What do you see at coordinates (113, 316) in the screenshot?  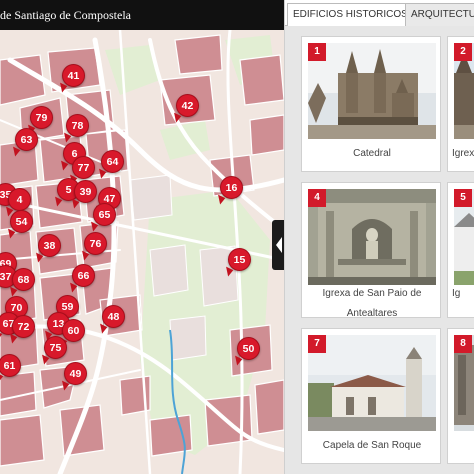 I see `map-marker: 48` at bounding box center [113, 316].